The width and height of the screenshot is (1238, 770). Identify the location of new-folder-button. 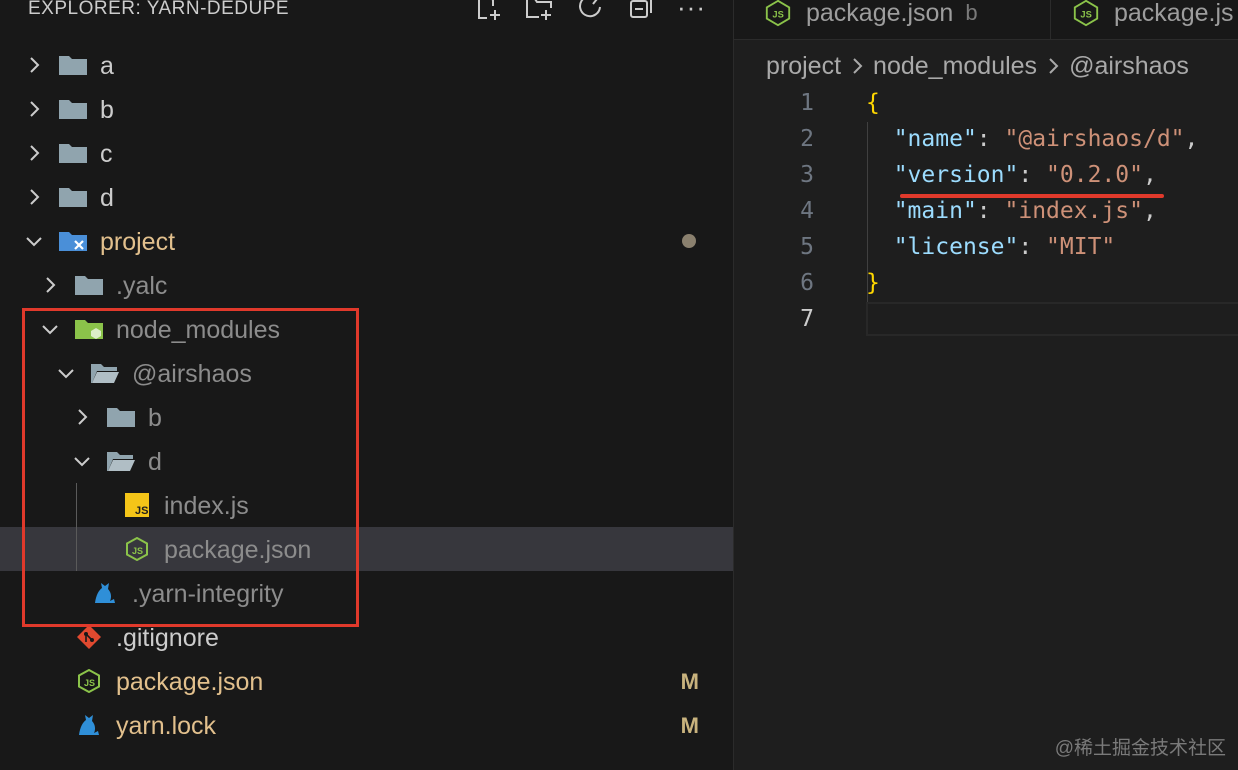
(538, 11).